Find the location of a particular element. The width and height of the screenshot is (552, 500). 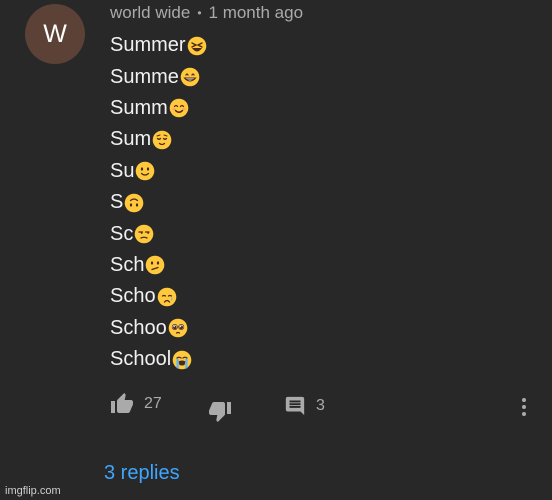

author-name: world wide is located at coordinates (150, 13).